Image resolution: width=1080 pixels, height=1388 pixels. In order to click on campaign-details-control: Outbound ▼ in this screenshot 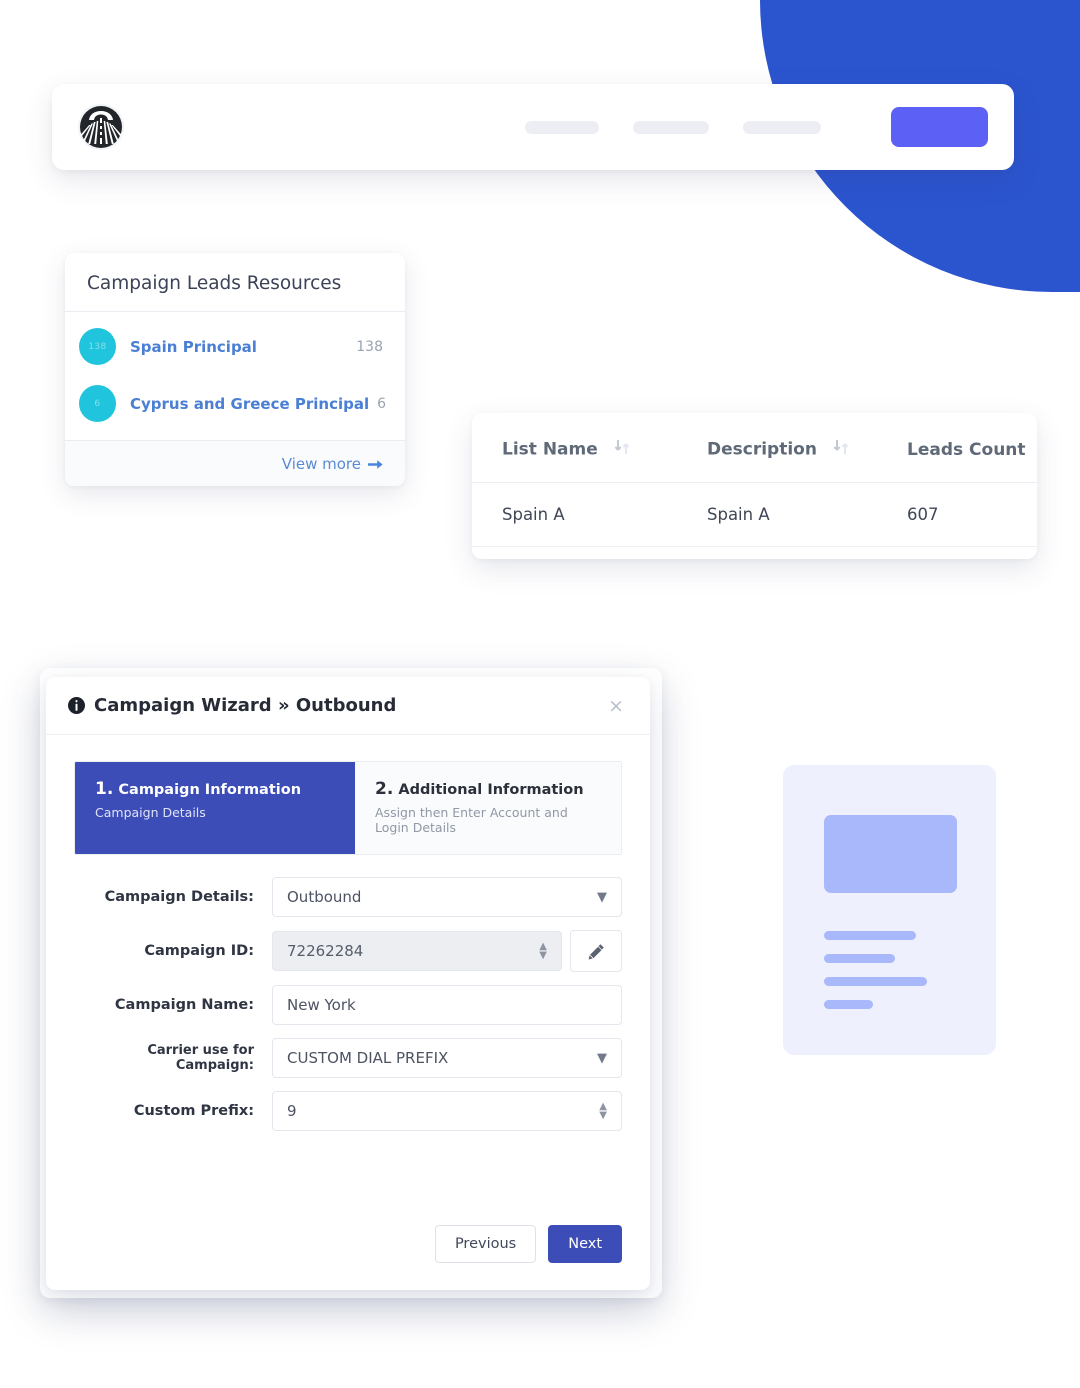, I will do `click(447, 897)`.